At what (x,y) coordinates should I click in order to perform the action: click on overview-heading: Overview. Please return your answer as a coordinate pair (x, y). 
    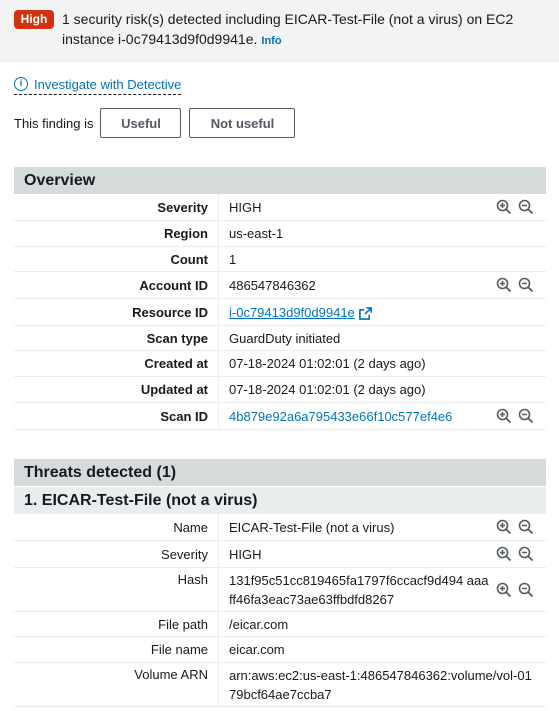
    Looking at the image, I should click on (280, 180).